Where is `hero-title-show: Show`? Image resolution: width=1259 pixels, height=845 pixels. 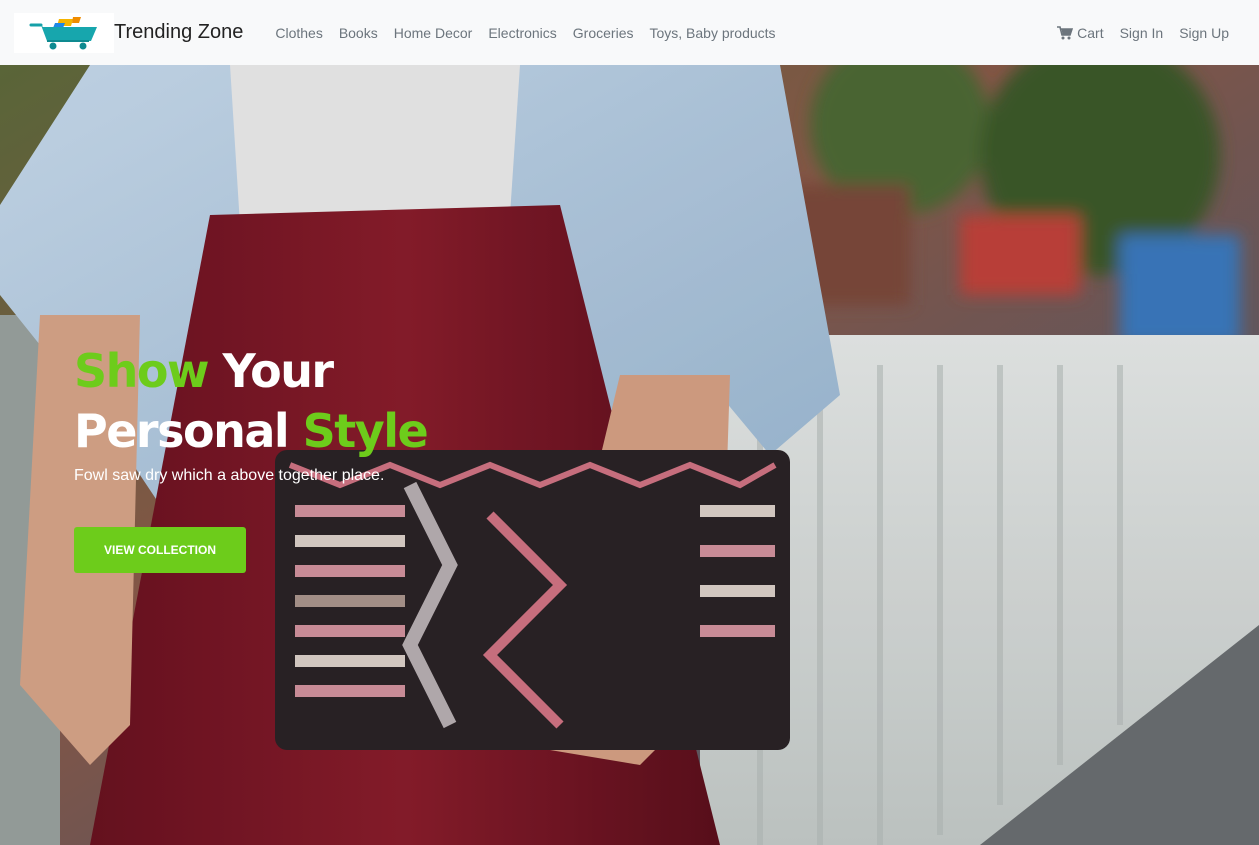 hero-title-show: Show is located at coordinates (141, 371).